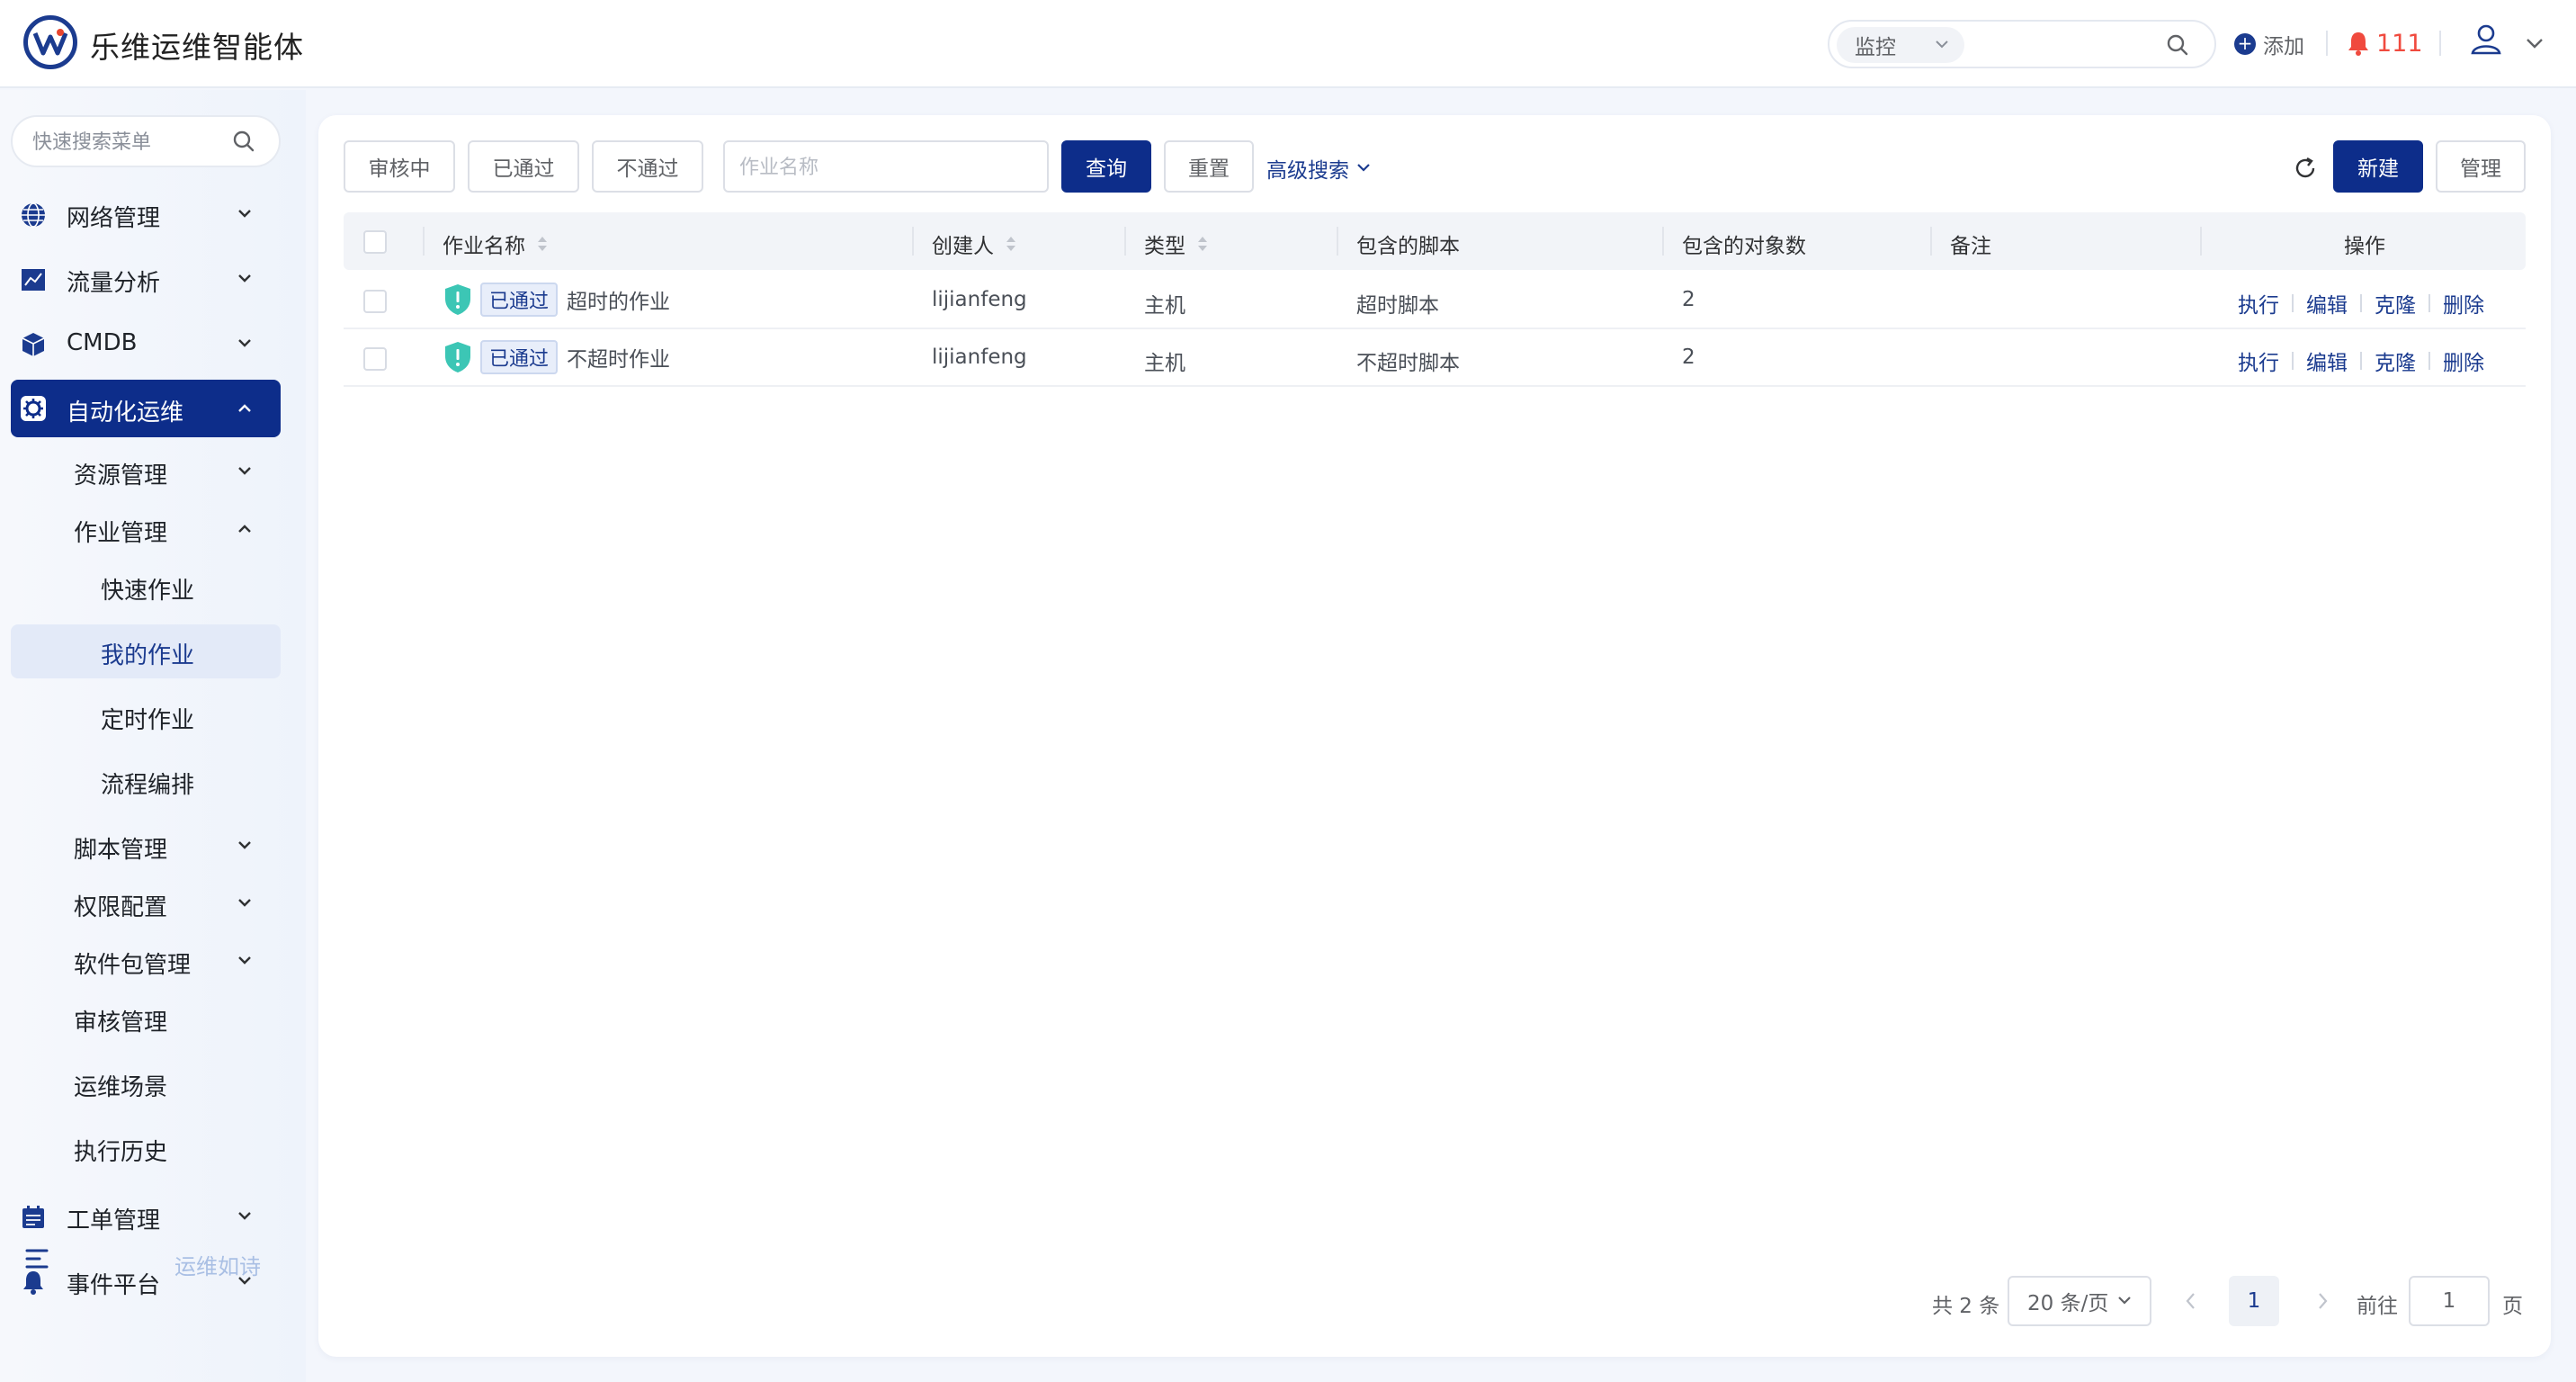 This screenshot has width=2576, height=1382. I want to click on column-header-creator: 创建人, so click(975, 244).